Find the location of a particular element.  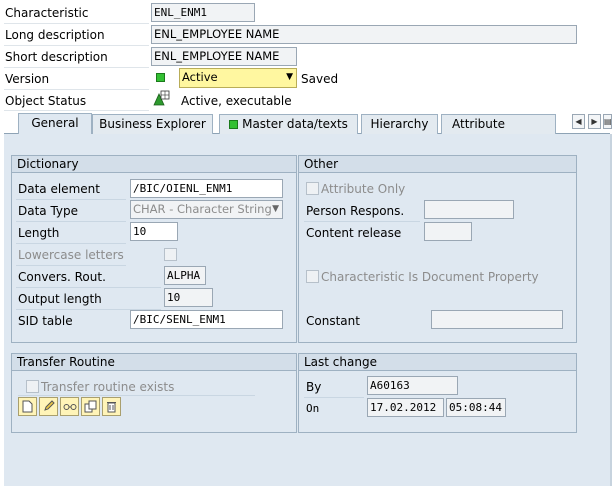

copy-icon is located at coordinates (90, 406).